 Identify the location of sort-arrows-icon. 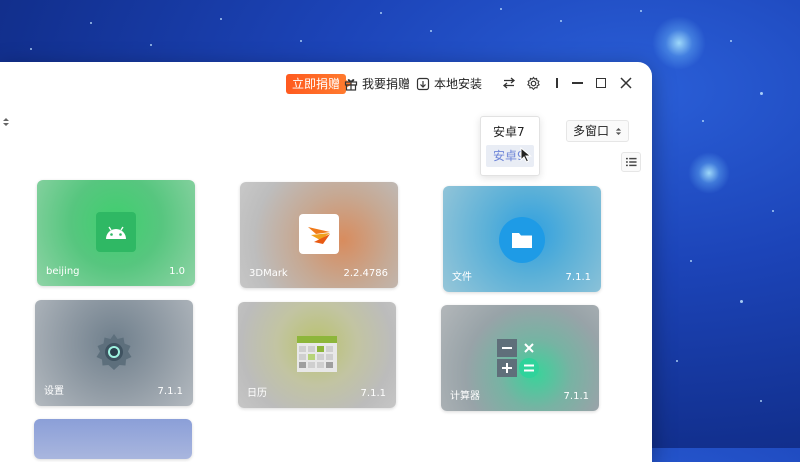
(6, 123).